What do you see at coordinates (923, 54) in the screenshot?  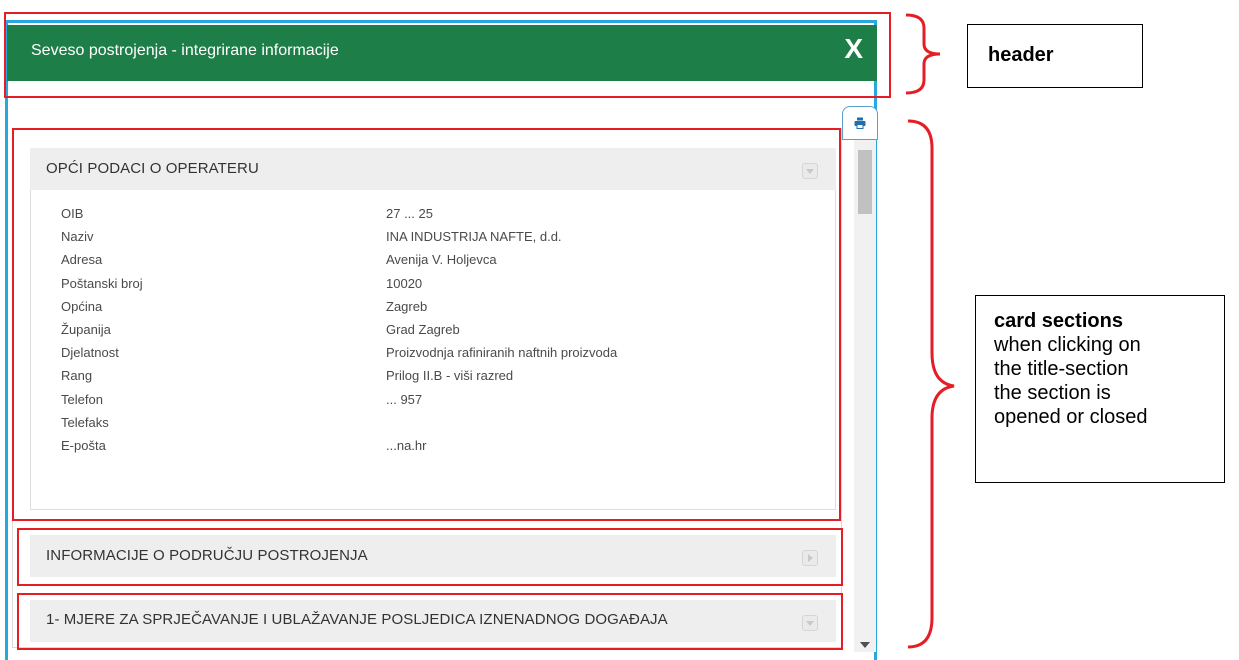 I see `header-brace` at bounding box center [923, 54].